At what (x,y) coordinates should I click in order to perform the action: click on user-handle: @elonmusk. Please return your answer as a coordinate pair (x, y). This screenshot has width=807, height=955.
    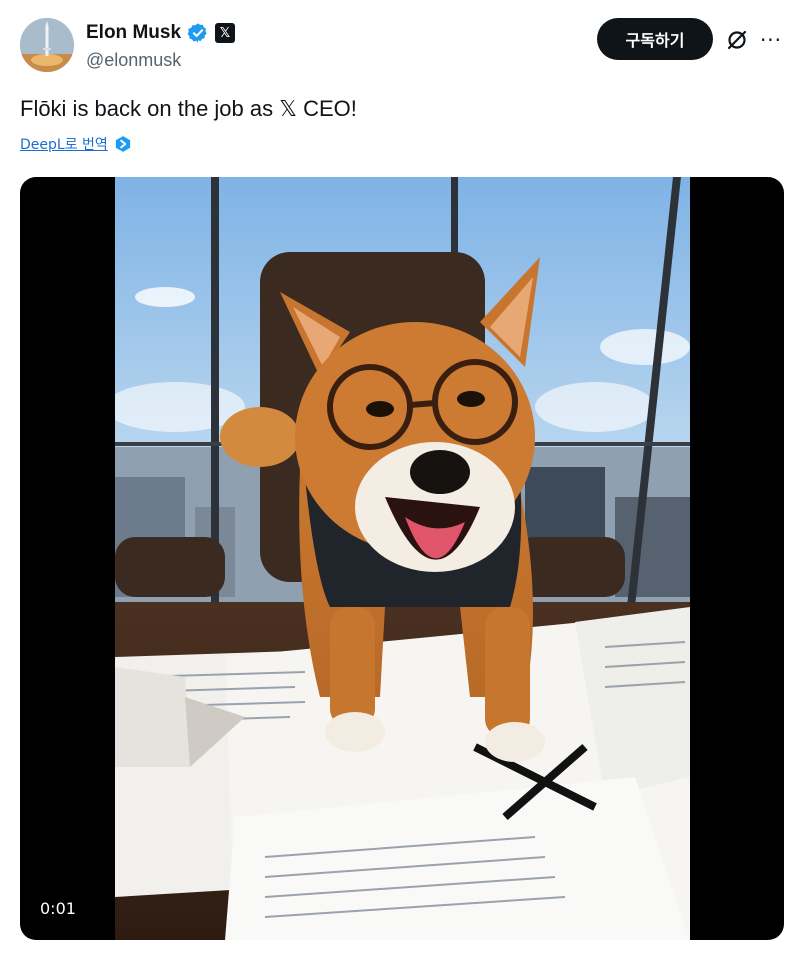
    Looking at the image, I should click on (160, 60).